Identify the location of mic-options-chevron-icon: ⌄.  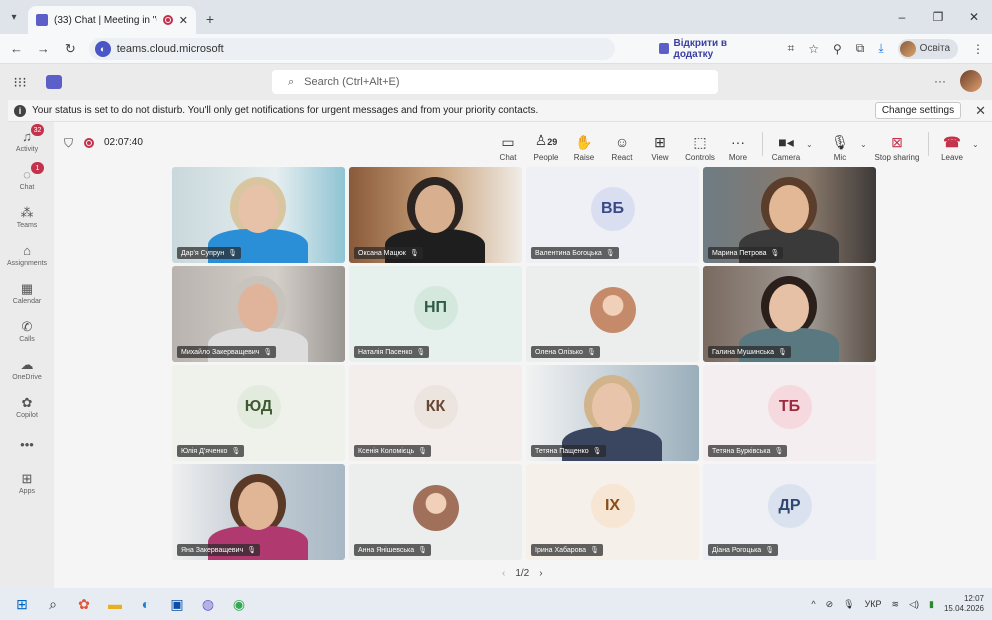
(863, 144).